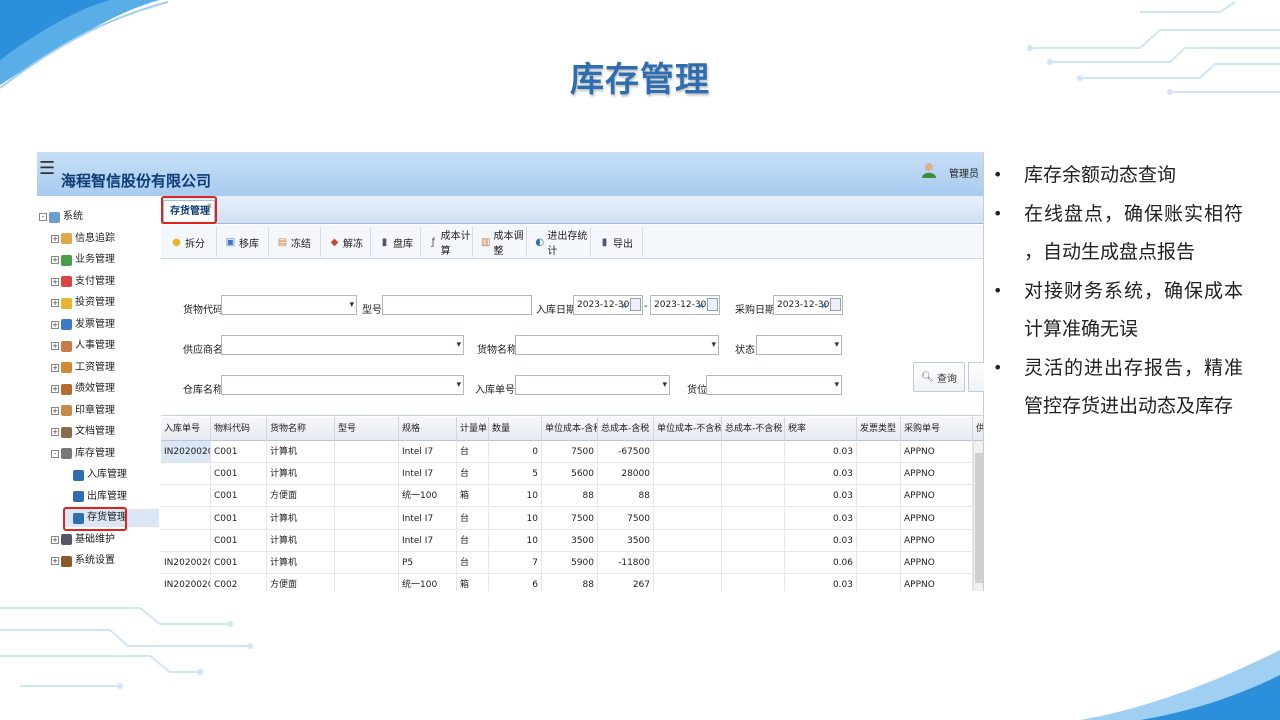  I want to click on column-header: 货物名称, so click(301, 429).